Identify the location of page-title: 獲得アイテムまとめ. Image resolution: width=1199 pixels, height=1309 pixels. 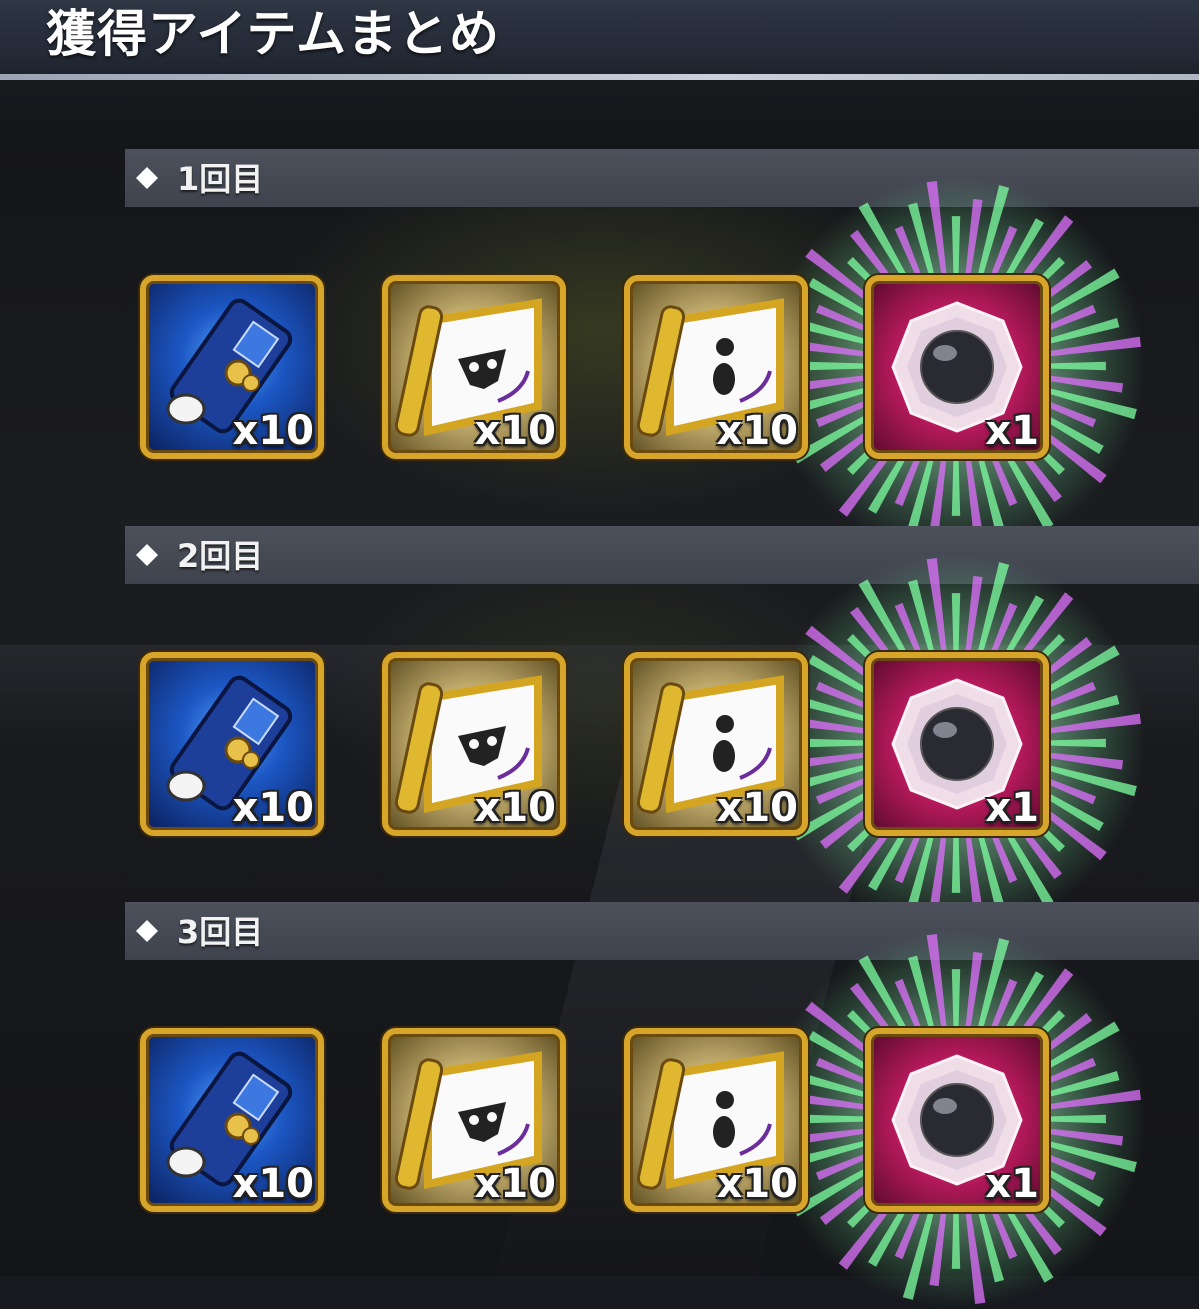
(273, 34).